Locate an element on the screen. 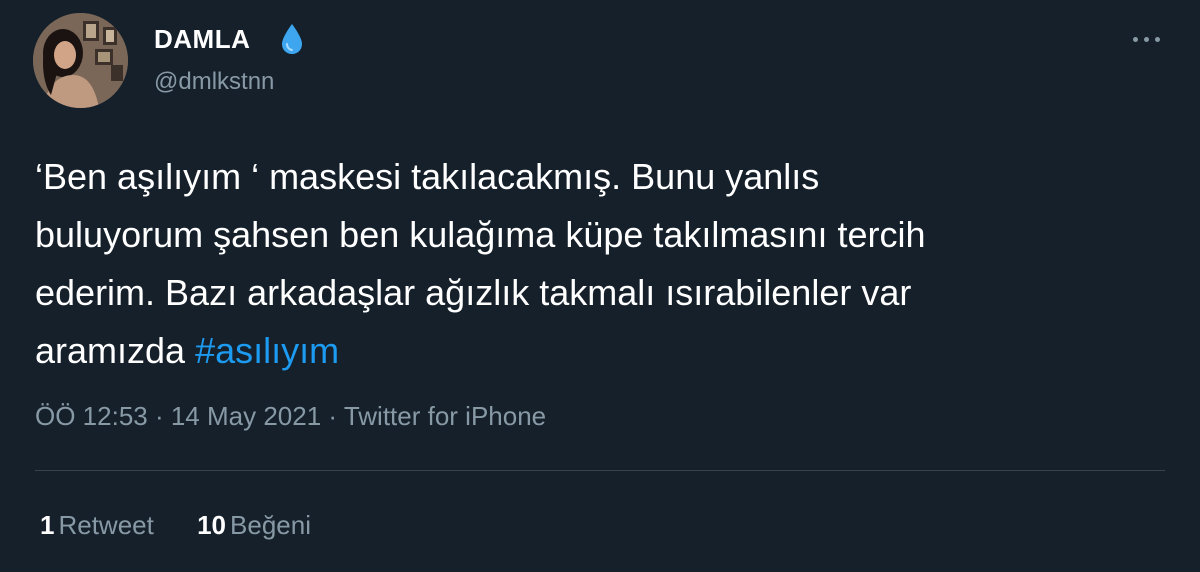 The width and height of the screenshot is (1200, 572). tweet-date: 14 May 2021 is located at coordinates (246, 416).